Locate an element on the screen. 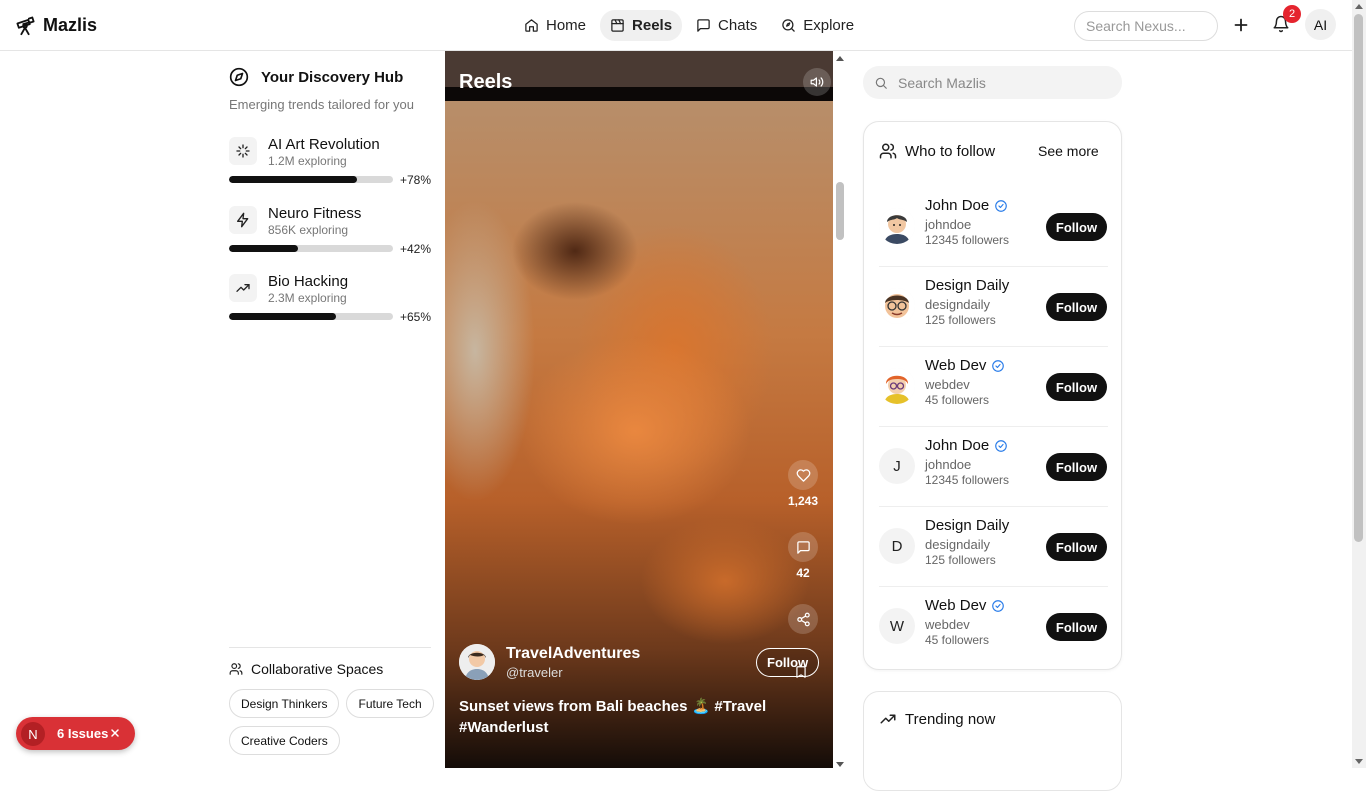 The height and width of the screenshot is (791, 1366). trend-name: Neuro Fitness is located at coordinates (315, 213).